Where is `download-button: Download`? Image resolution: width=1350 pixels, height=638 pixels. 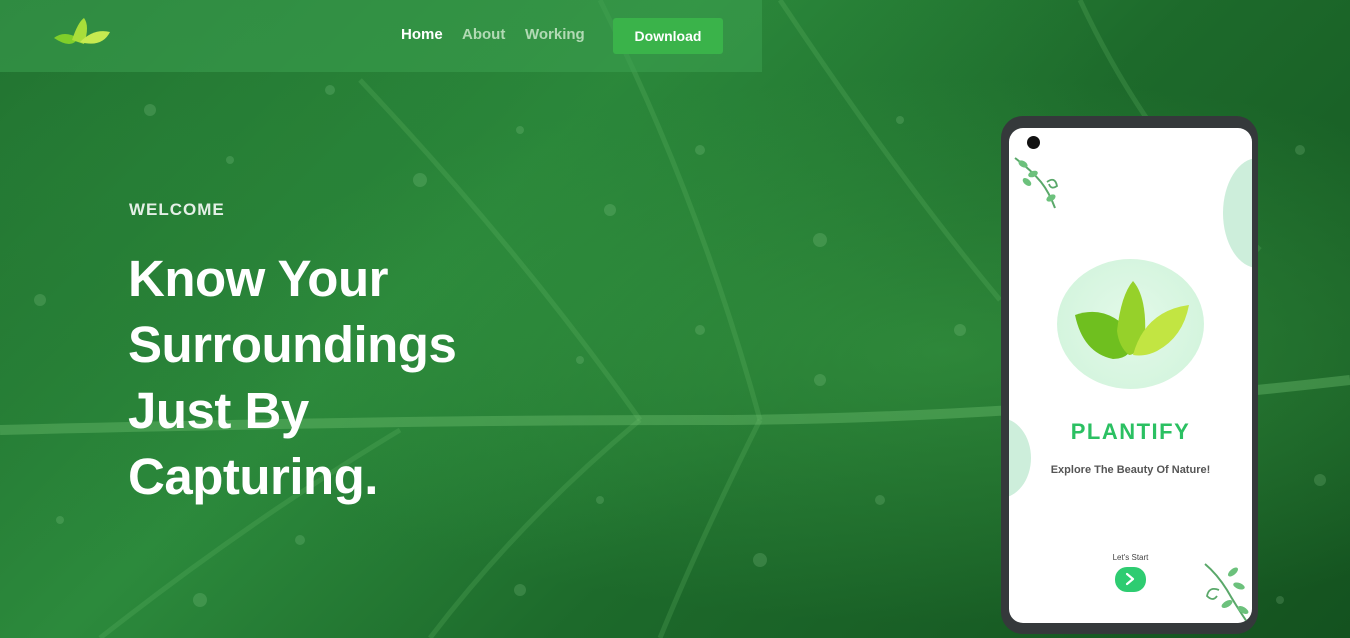
download-button: Download is located at coordinates (668, 36).